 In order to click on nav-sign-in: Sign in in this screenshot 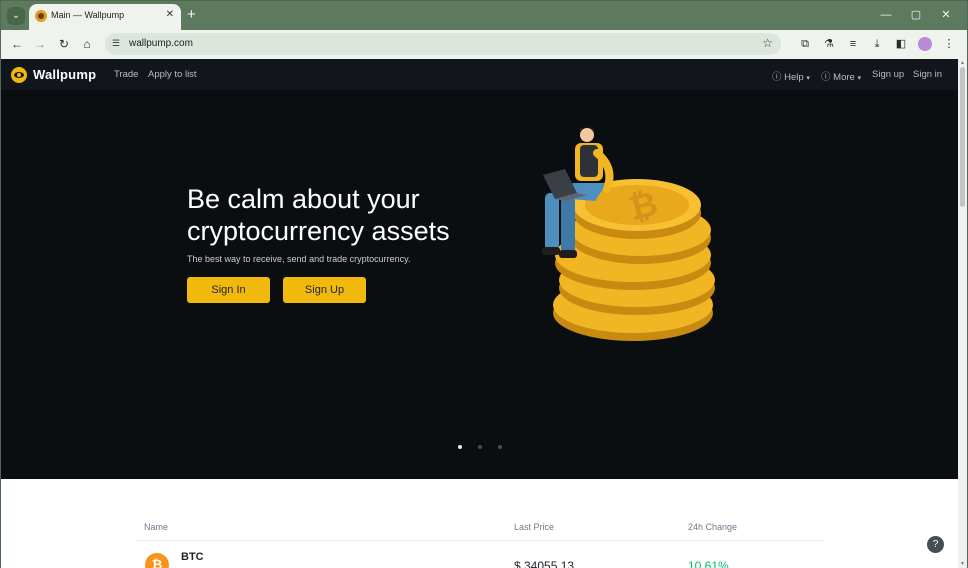, I will do `click(927, 74)`.